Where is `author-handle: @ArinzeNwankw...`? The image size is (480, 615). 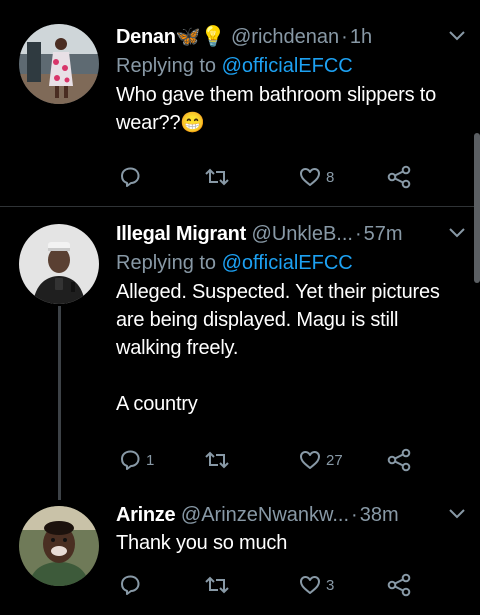 author-handle: @ArinzeNwankw... is located at coordinates (265, 515).